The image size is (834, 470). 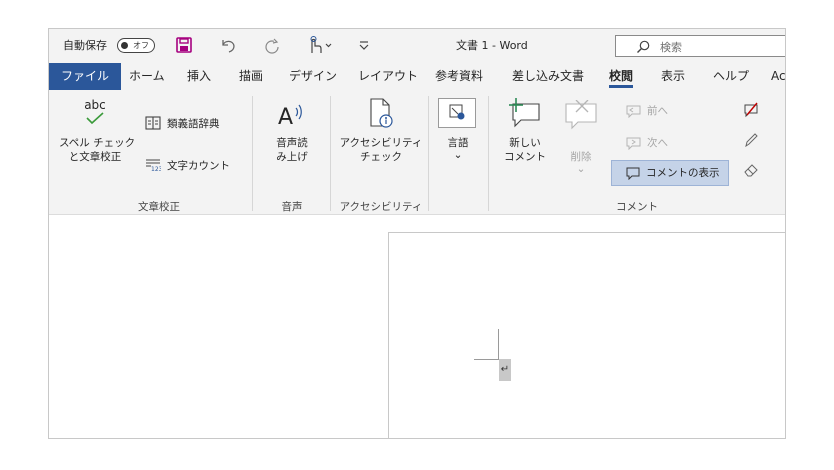 What do you see at coordinates (731, 76) in the screenshot?
I see `tab-help: ヘルプ` at bounding box center [731, 76].